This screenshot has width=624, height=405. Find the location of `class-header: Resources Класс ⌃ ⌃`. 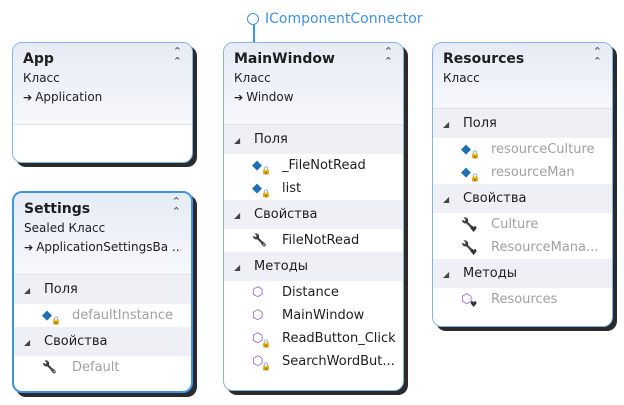

class-header: Resources Класс ⌃ ⌃ is located at coordinates (522, 76).